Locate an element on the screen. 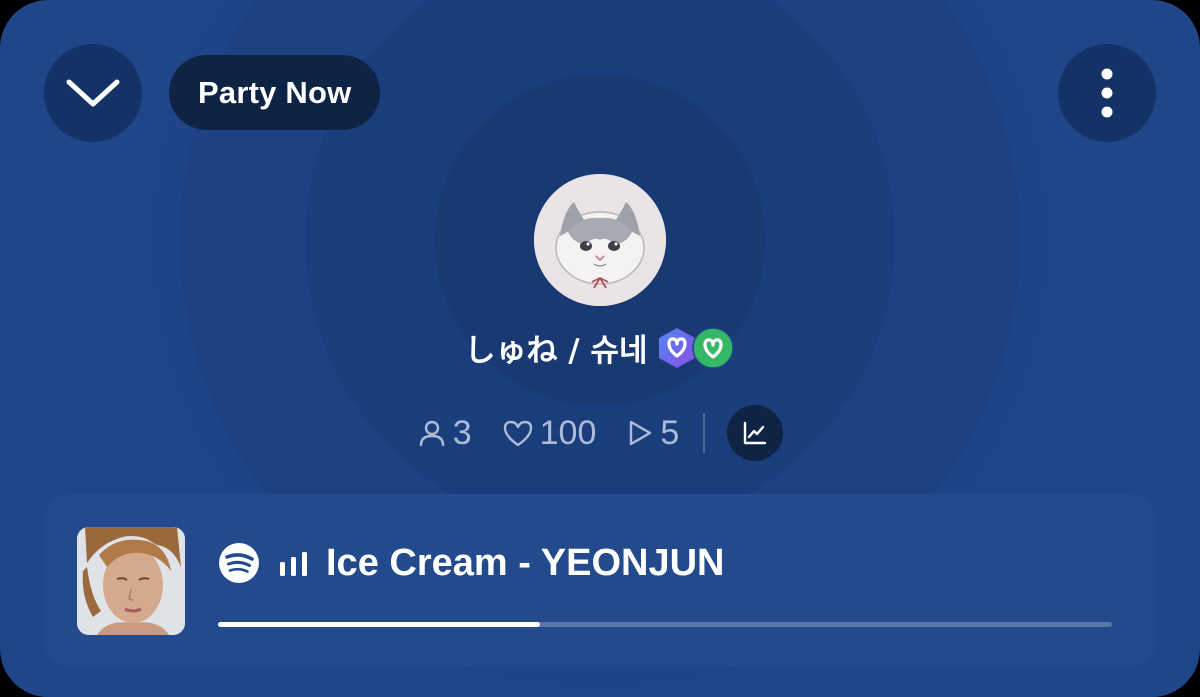  progress-fill is located at coordinates (379, 624).